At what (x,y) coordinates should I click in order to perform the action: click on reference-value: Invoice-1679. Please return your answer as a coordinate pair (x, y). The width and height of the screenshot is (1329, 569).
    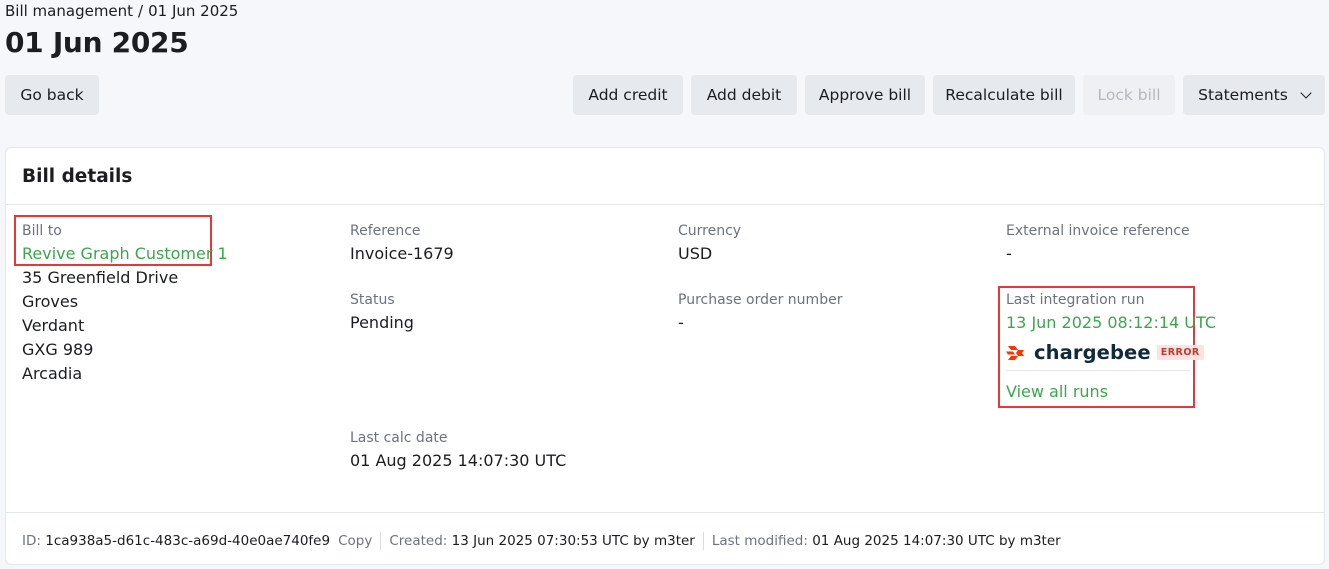
    Looking at the image, I should click on (402, 253).